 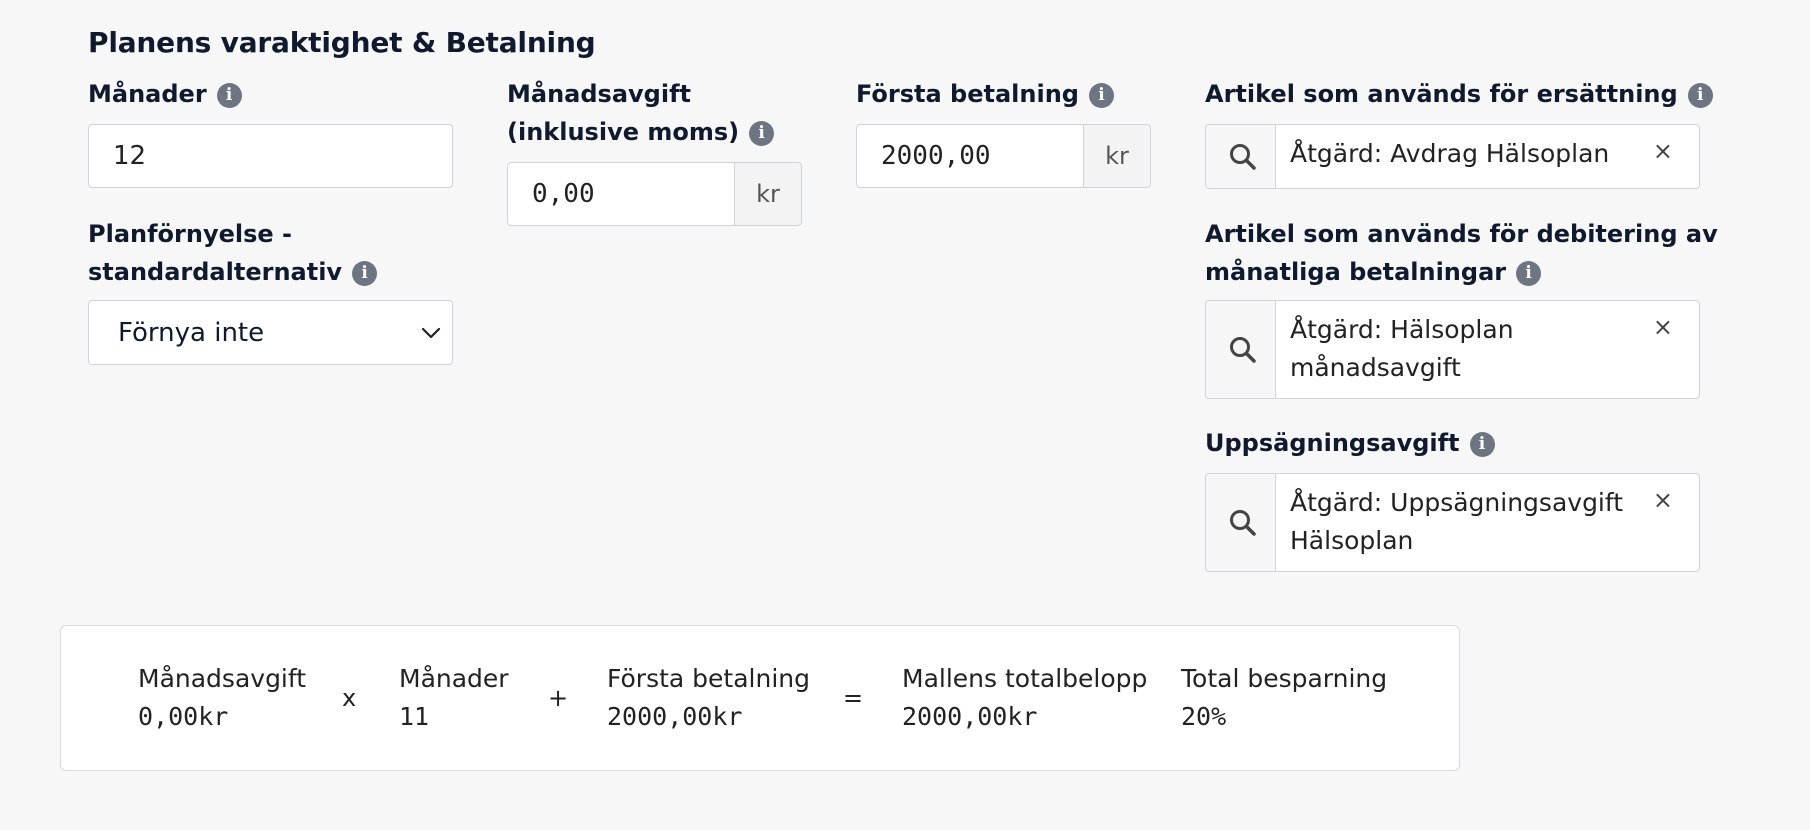 What do you see at coordinates (1470, 349) in the screenshot?
I see `monthly-debit-article-value: Åtgärd: Hälsoplan månadsavgift` at bounding box center [1470, 349].